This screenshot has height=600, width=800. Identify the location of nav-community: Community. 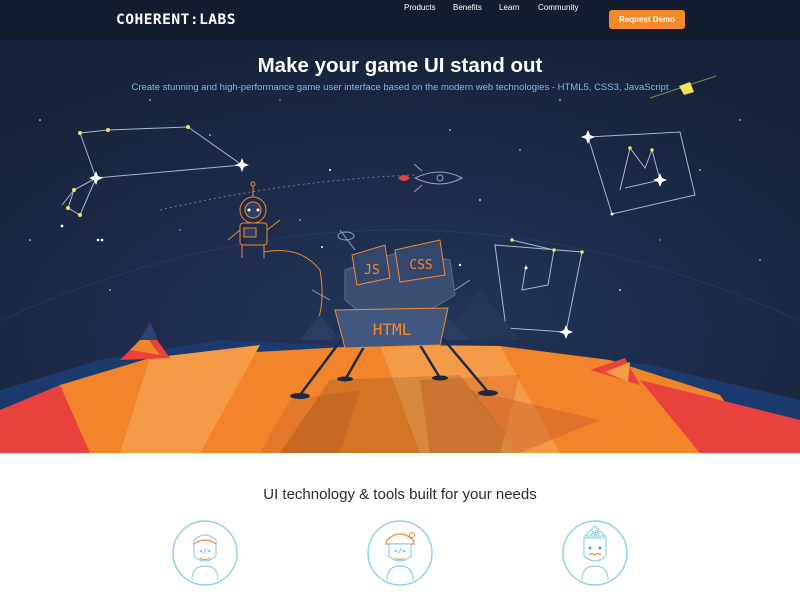
(558, 8).